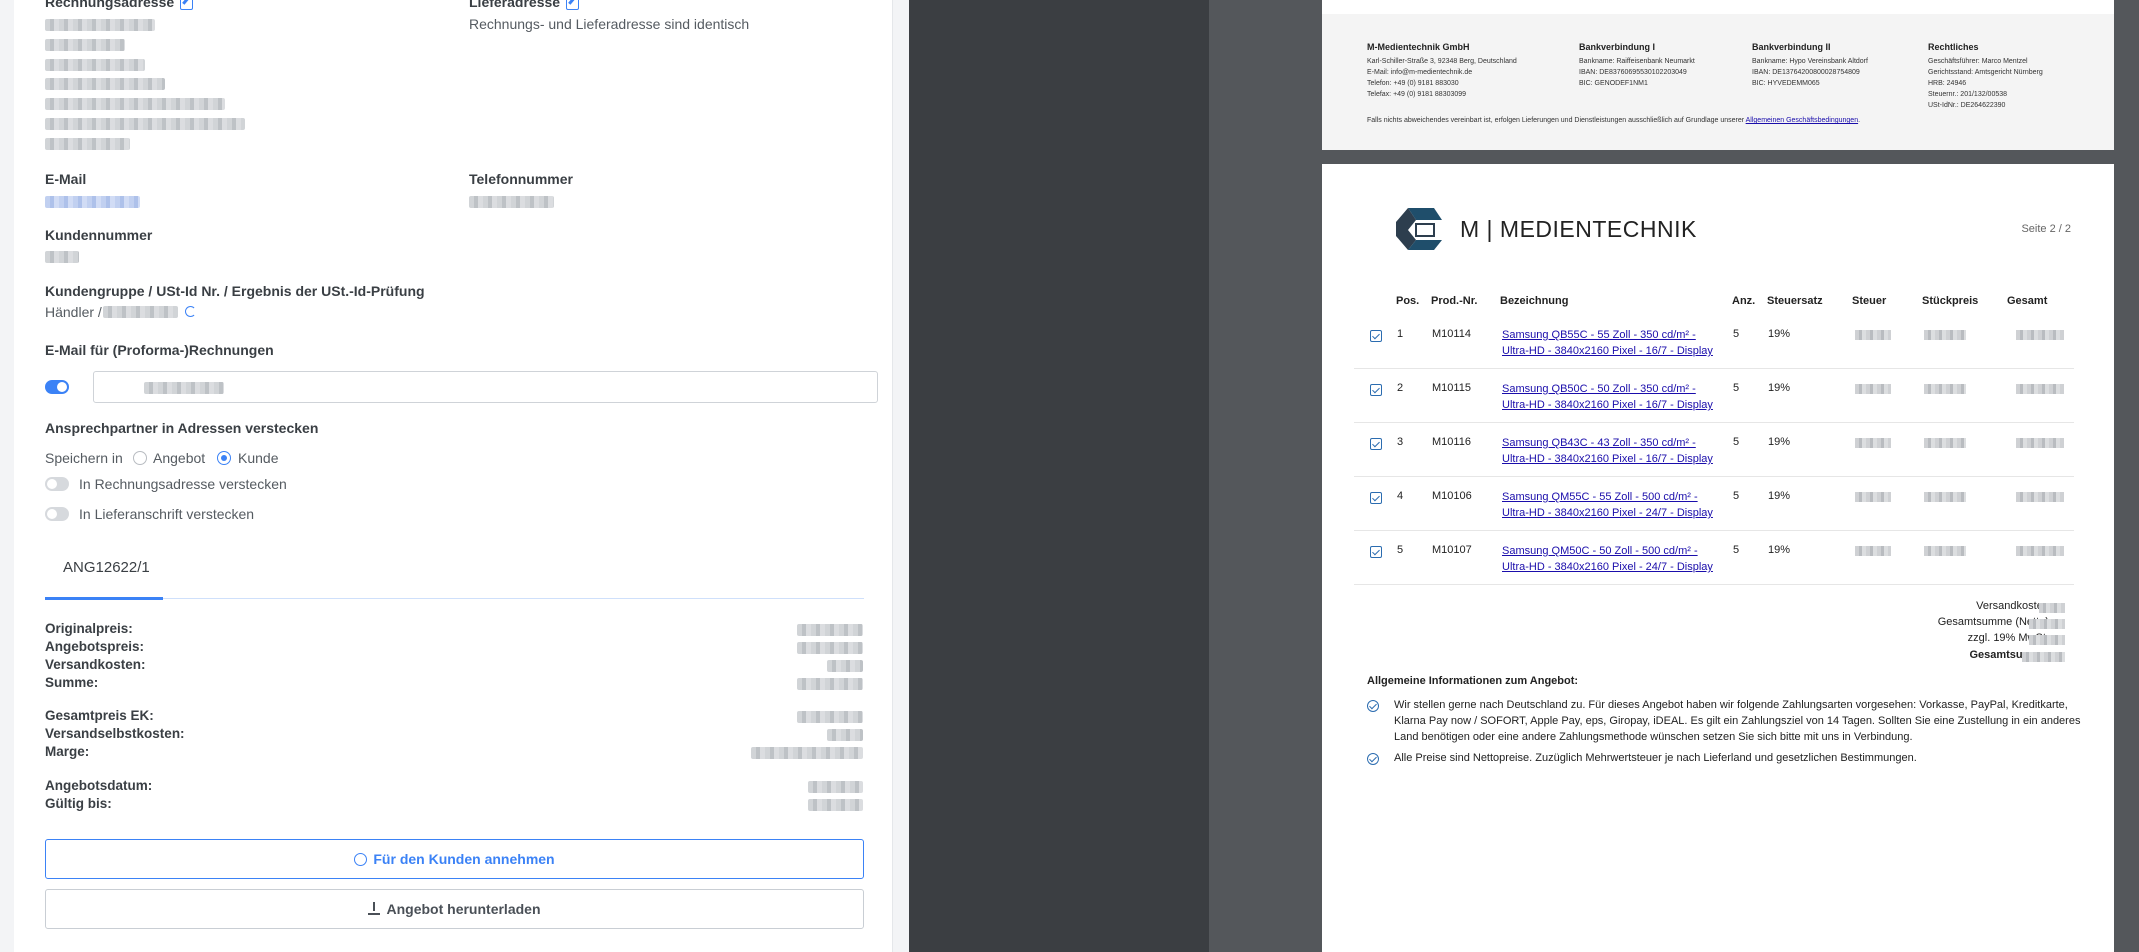  Describe the element at coordinates (485, 387) in the screenshot. I see `invoice-email-input` at that location.